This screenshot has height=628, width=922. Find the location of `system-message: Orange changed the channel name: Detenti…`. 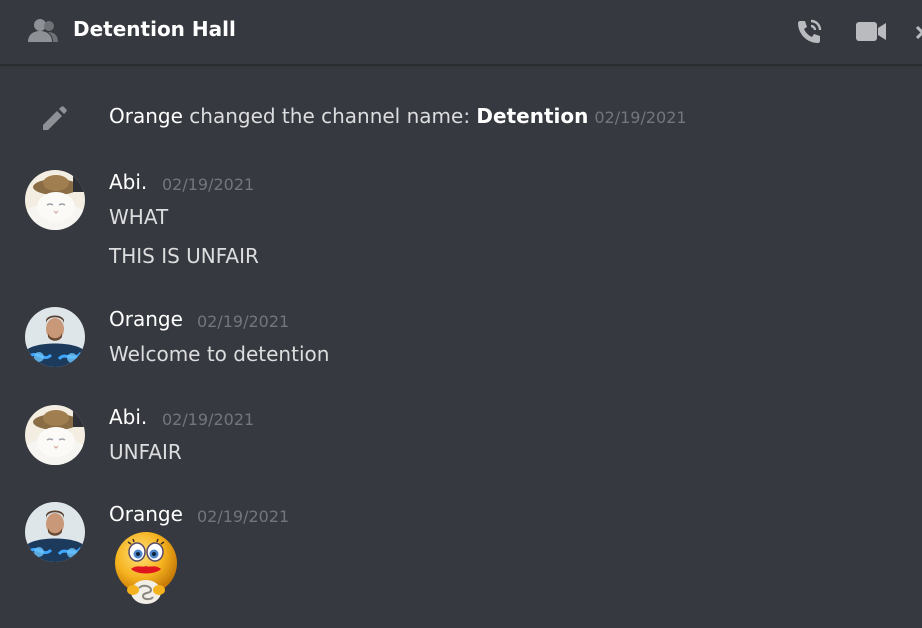

system-message: Orange changed the channel name: Detenti… is located at coordinates (461, 118).